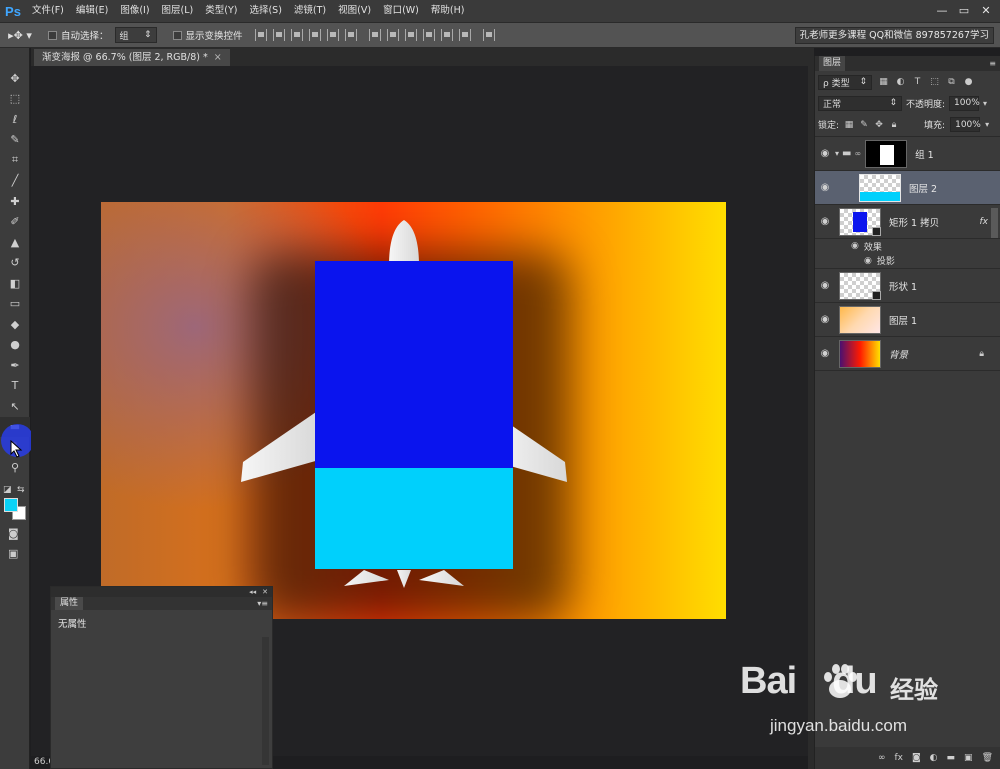 The image size is (1000, 769). What do you see at coordinates (907, 261) in the screenshot?
I see `drop-shadow-effect-row: ◉ 投影` at bounding box center [907, 261].